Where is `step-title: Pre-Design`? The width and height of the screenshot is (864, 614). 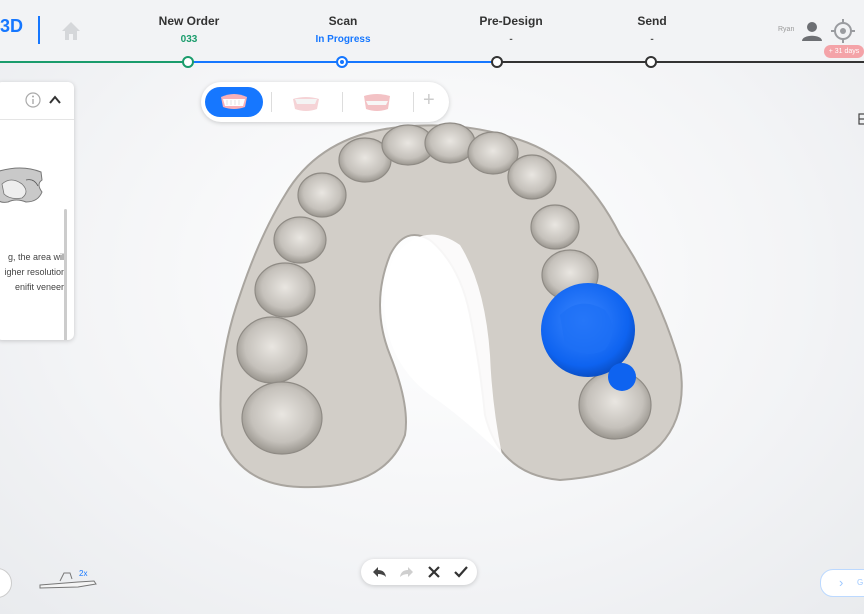
step-title: Pre-Design is located at coordinates (511, 21).